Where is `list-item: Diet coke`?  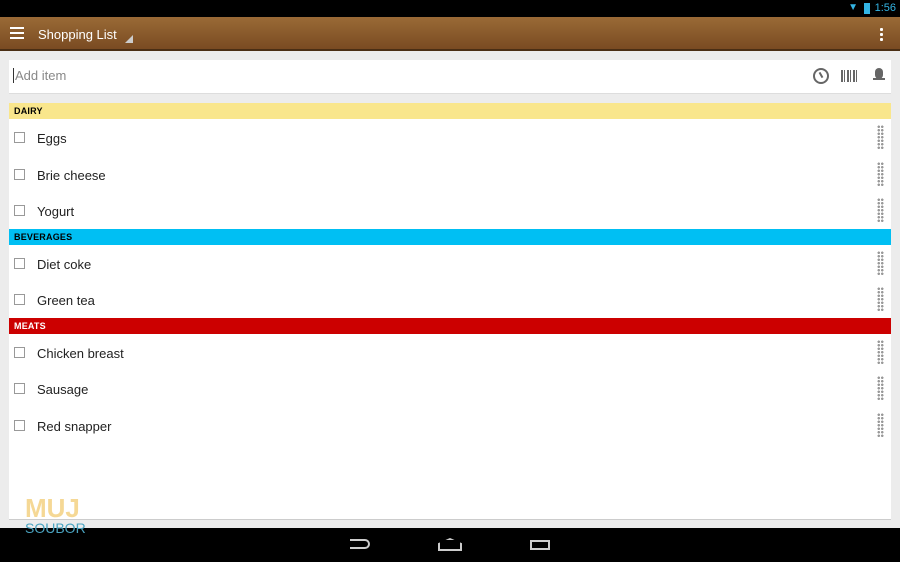 list-item: Diet coke is located at coordinates (450, 263).